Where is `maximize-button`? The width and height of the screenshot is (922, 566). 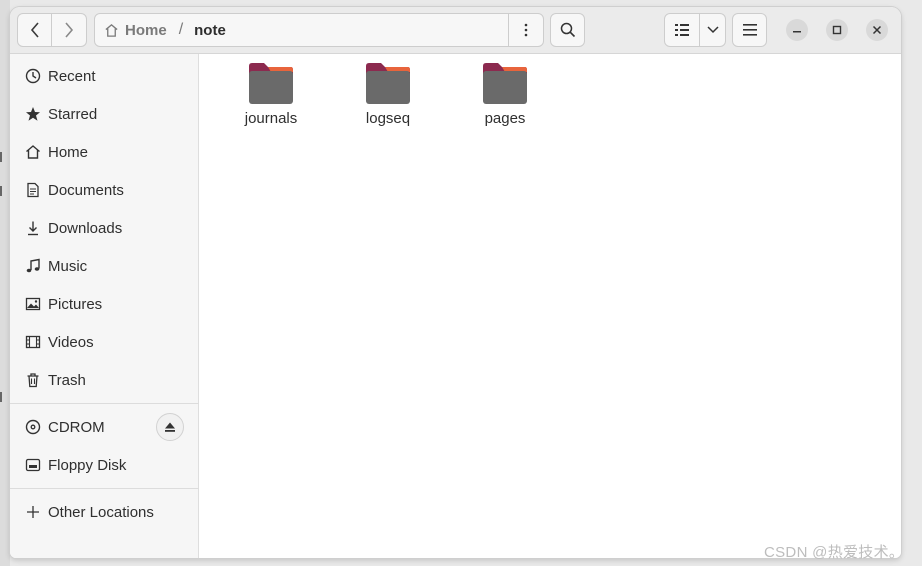
maximize-button is located at coordinates (837, 30).